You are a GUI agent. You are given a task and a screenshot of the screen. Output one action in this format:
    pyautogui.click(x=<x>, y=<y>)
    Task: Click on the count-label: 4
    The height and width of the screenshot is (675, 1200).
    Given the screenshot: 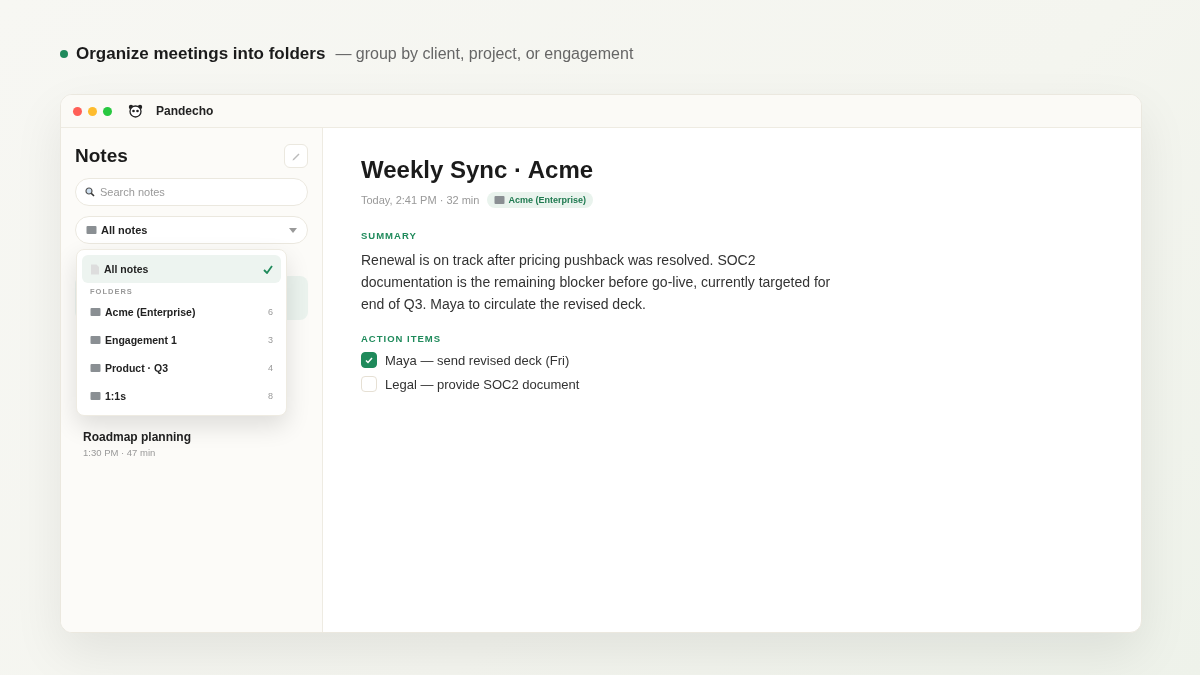 What is the action you would take?
    pyautogui.click(x=270, y=368)
    